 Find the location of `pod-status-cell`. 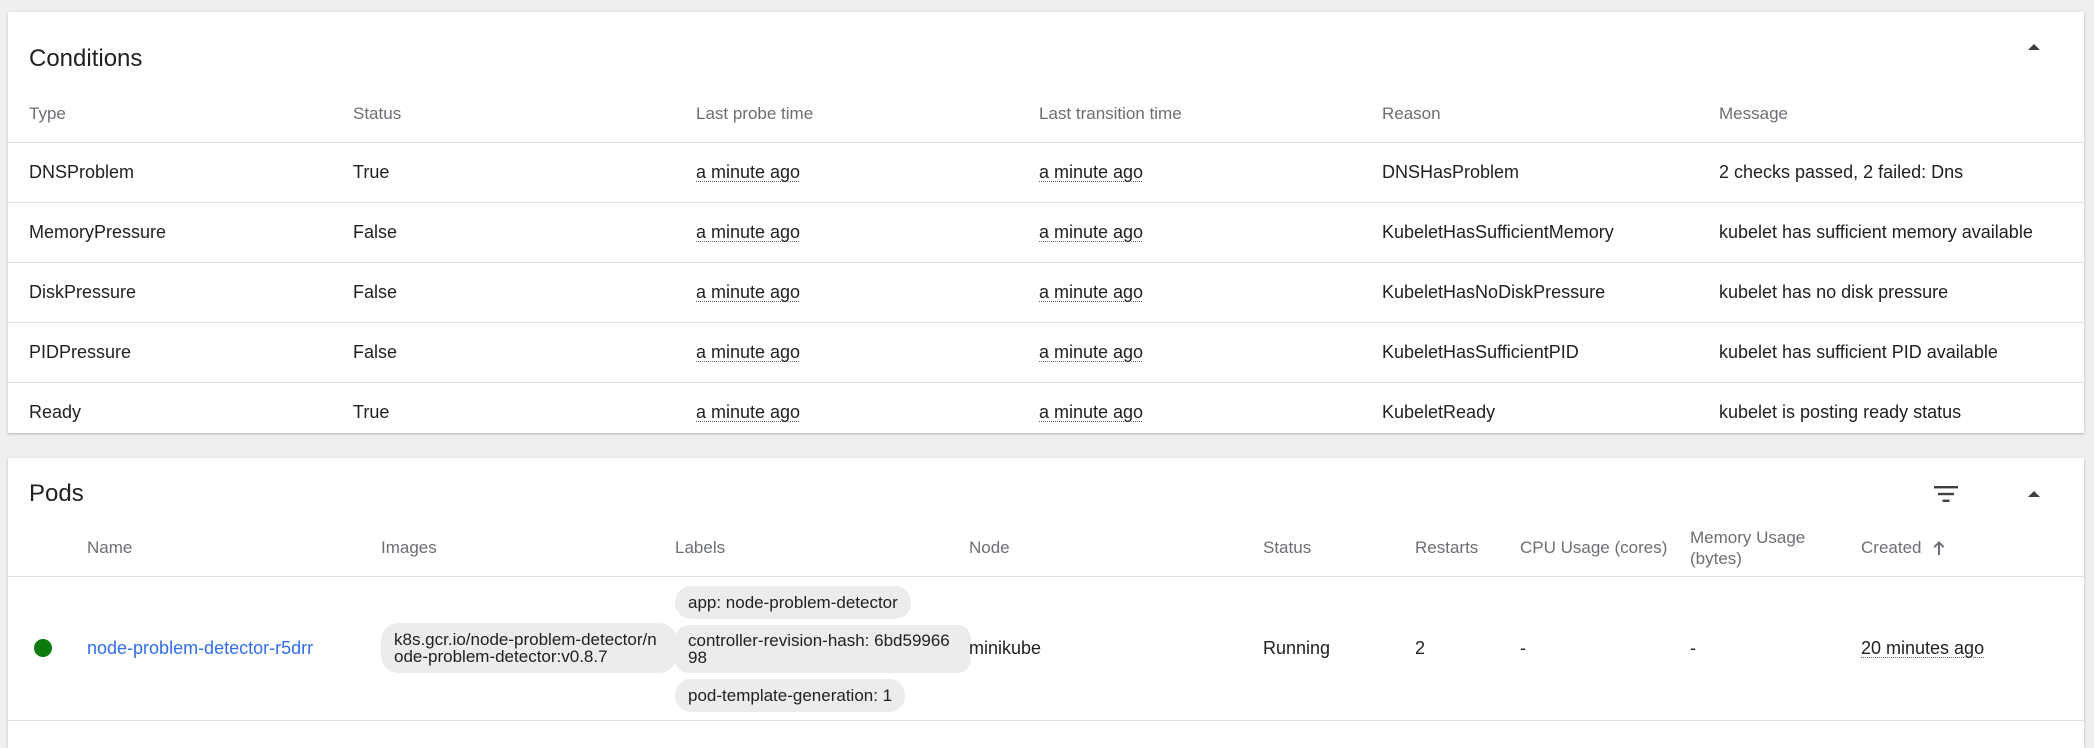

pod-status-cell is located at coordinates (47, 648).